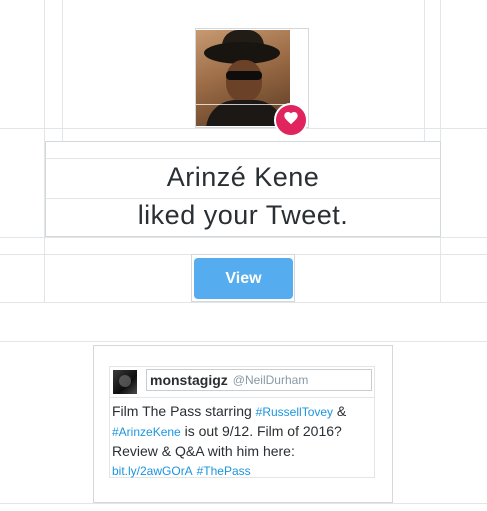  Describe the element at coordinates (243, 104) in the screenshot. I see `avatar-divider` at that location.